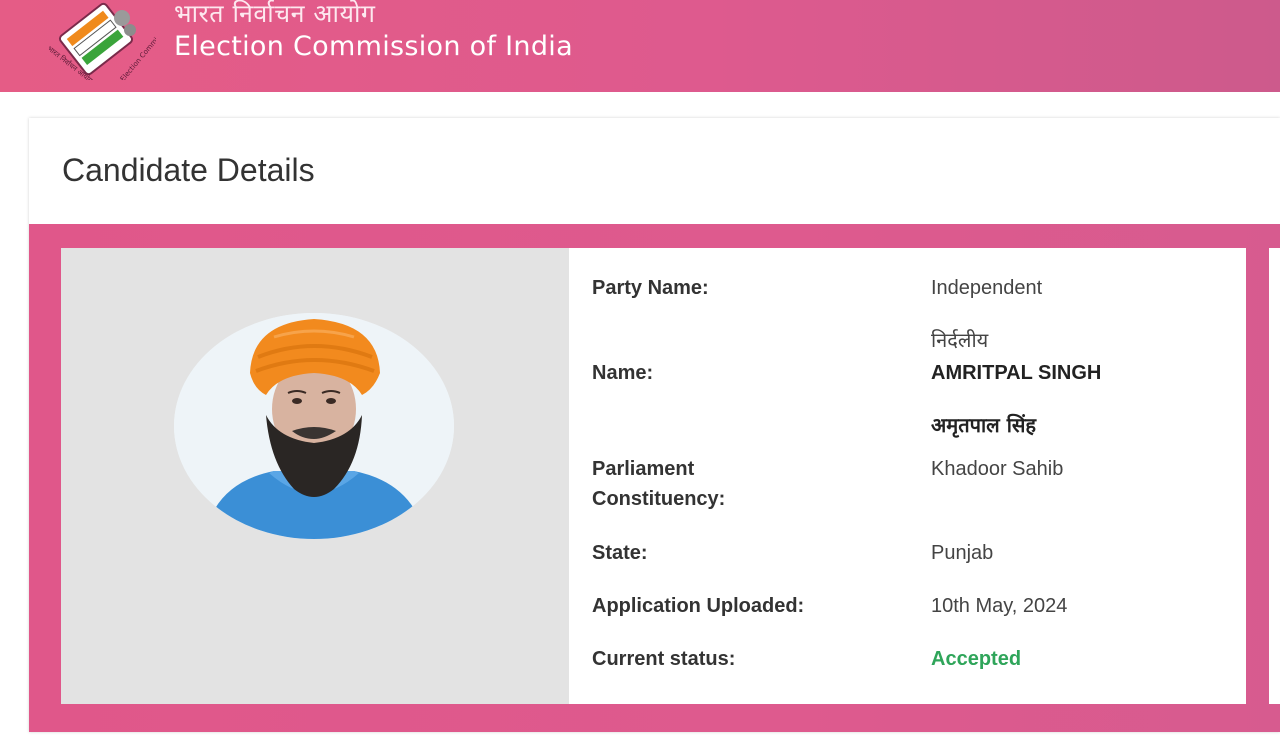 The image size is (1280, 750). What do you see at coordinates (620, 553) in the screenshot?
I see `state-label: State:` at bounding box center [620, 553].